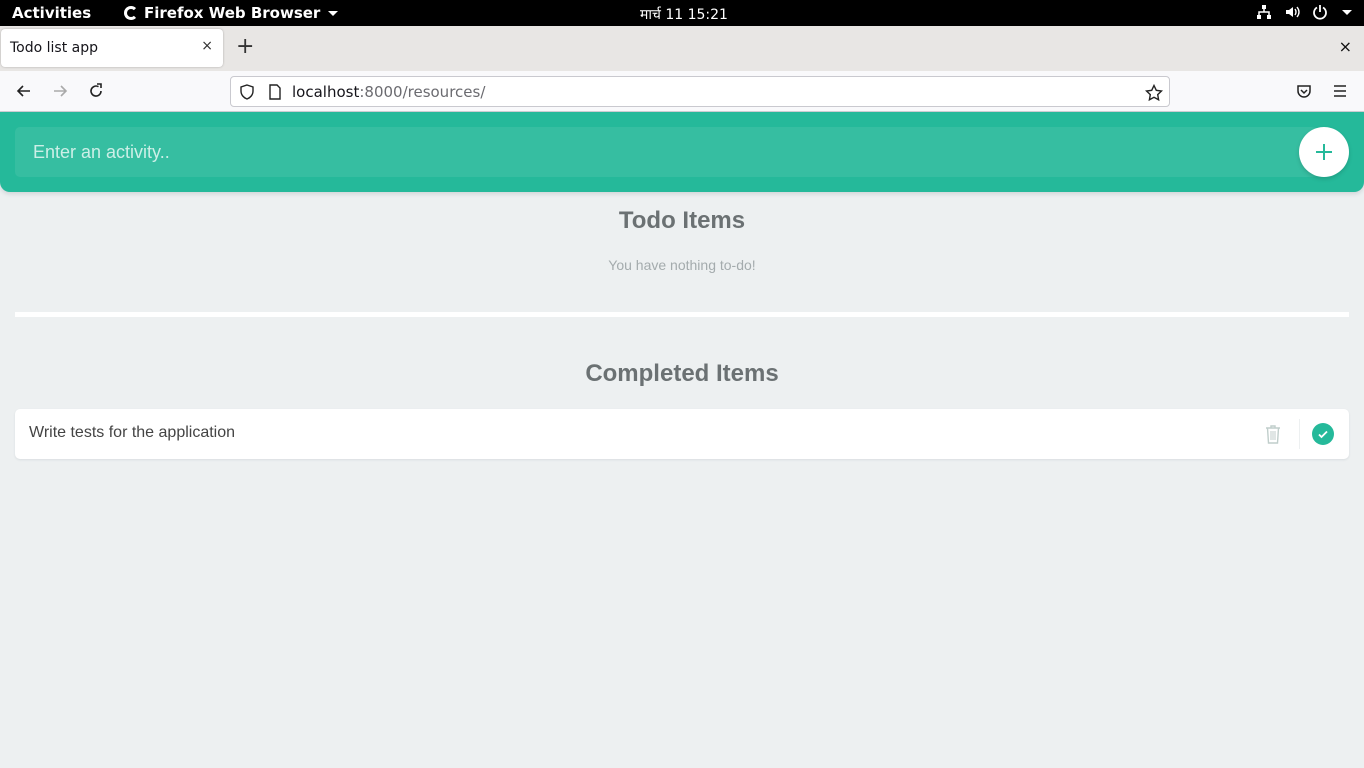 The width and height of the screenshot is (1364, 768). Describe the element at coordinates (207, 46) in the screenshot. I see `tab-close-icon: ×` at that location.